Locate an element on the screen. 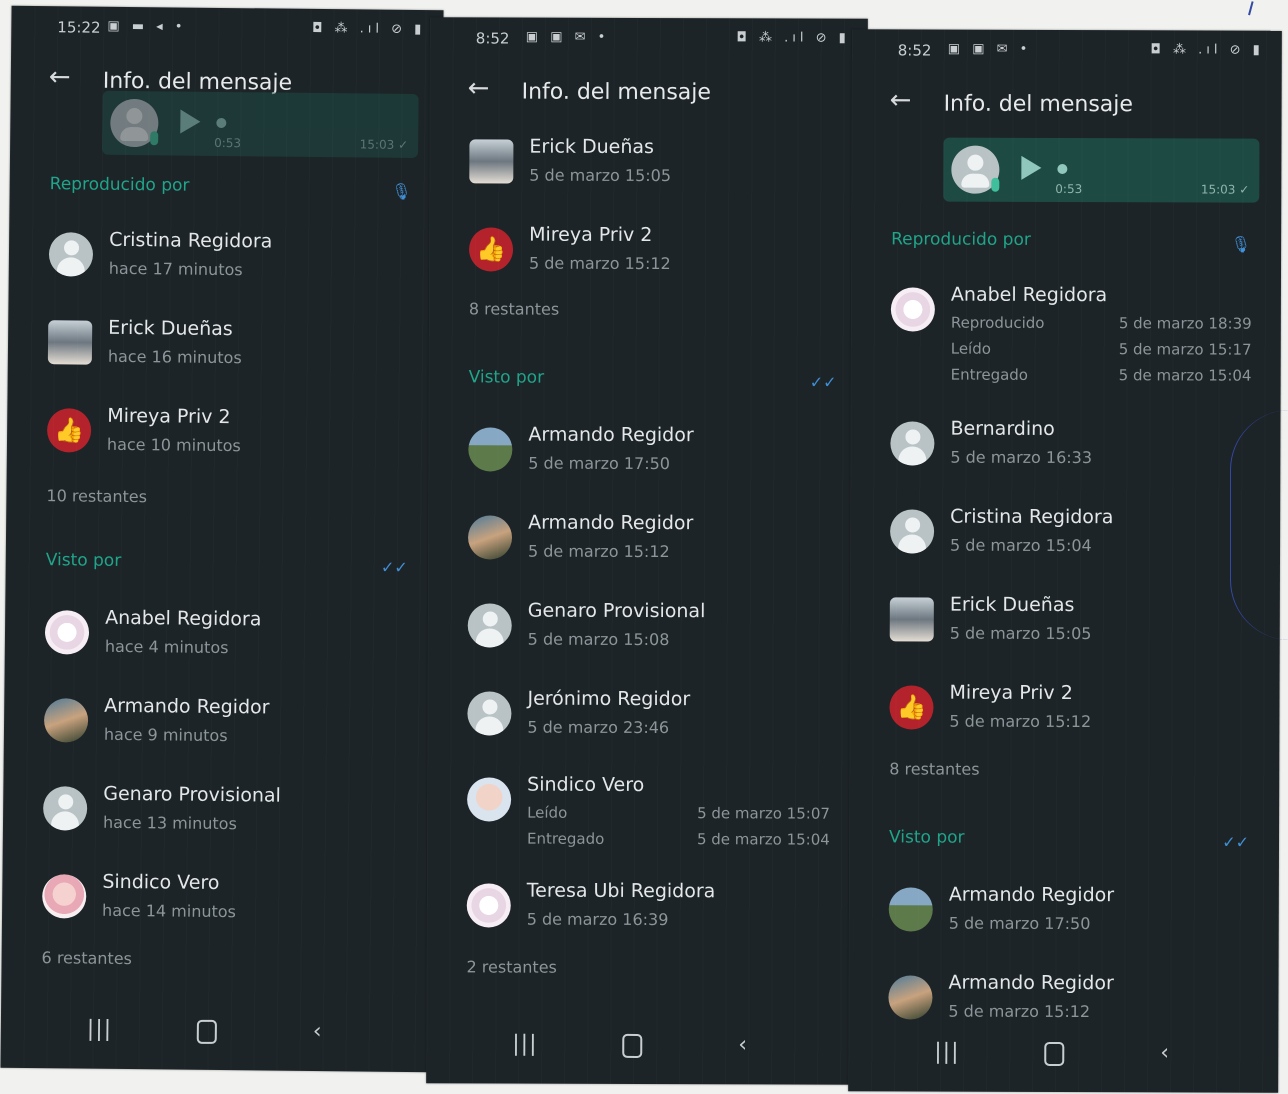 The width and height of the screenshot is (1288, 1094). contact-name: Teresa Ubi Regidora is located at coordinates (621, 891).